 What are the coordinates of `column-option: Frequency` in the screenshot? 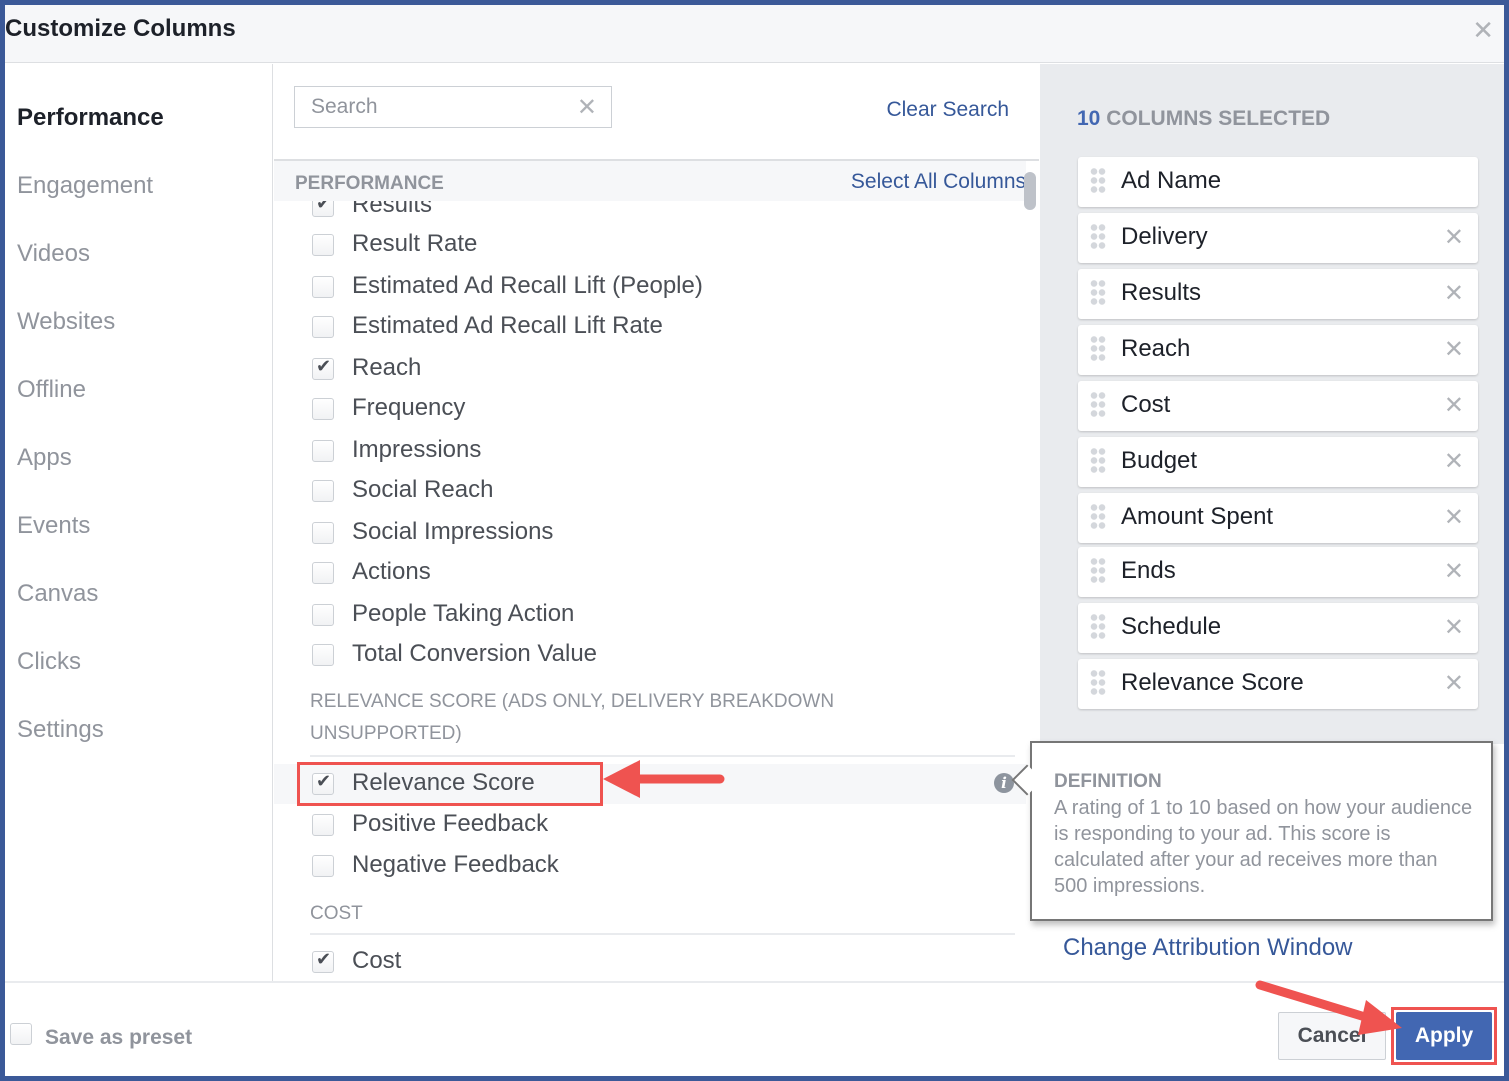 It's located at (650, 409).